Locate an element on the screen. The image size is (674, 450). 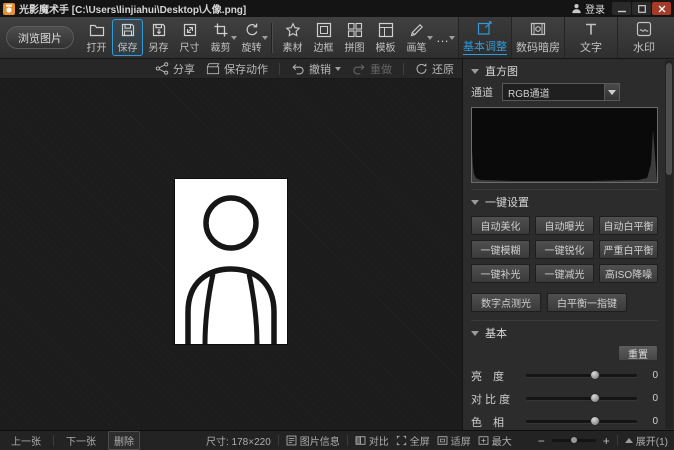
brightness-label: 亮 度 is located at coordinates (487, 376).